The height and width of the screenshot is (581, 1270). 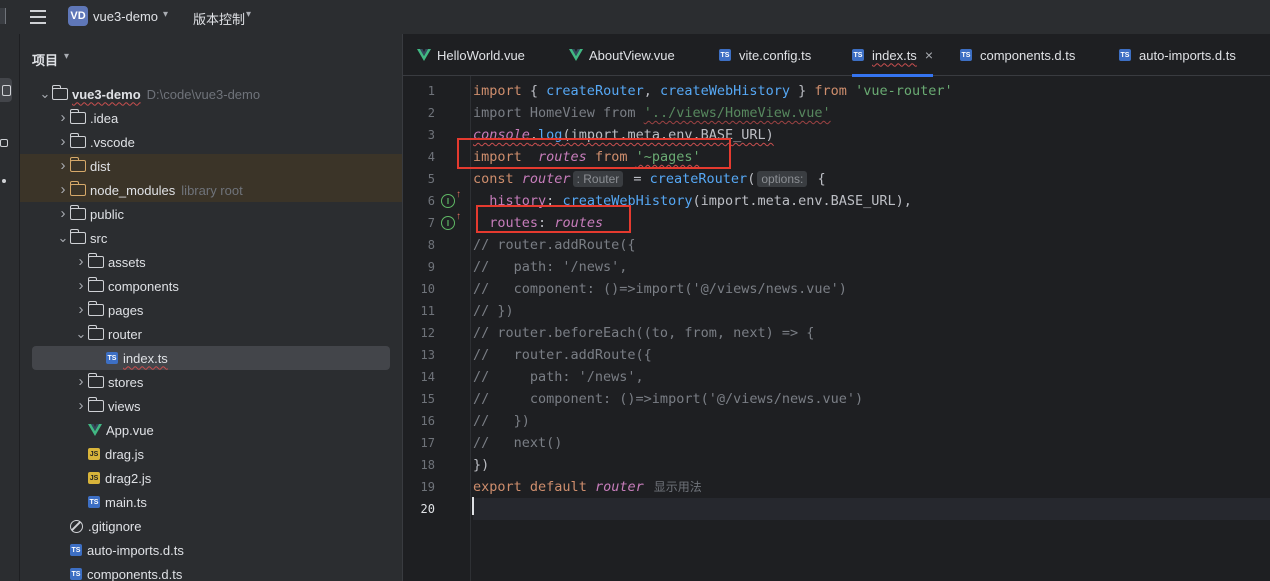 I want to click on tree-item-src: ⌄ src, so click(x=211, y=238).